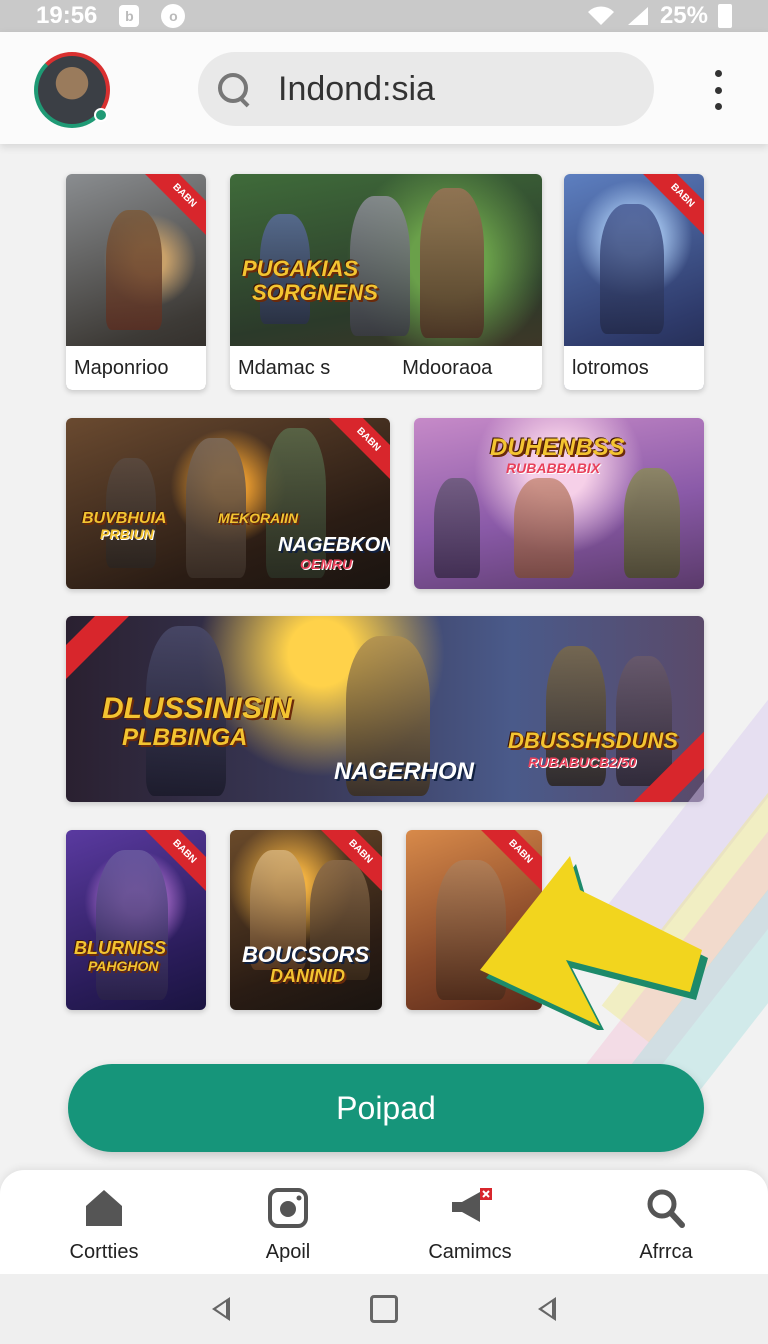 The height and width of the screenshot is (1344, 768). I want to click on battery-percent: 25%, so click(683, 15).